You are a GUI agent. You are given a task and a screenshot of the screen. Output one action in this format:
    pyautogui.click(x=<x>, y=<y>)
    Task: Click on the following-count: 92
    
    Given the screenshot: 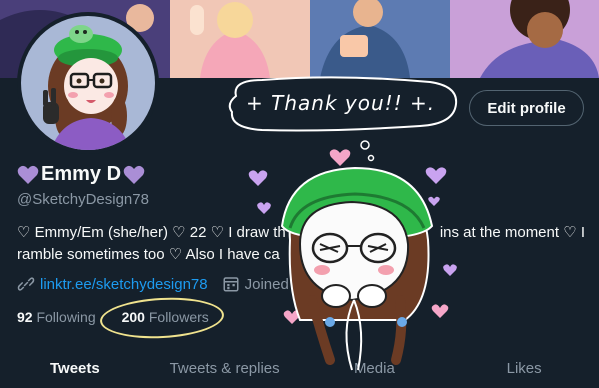 What is the action you would take?
    pyautogui.click(x=25, y=317)
    